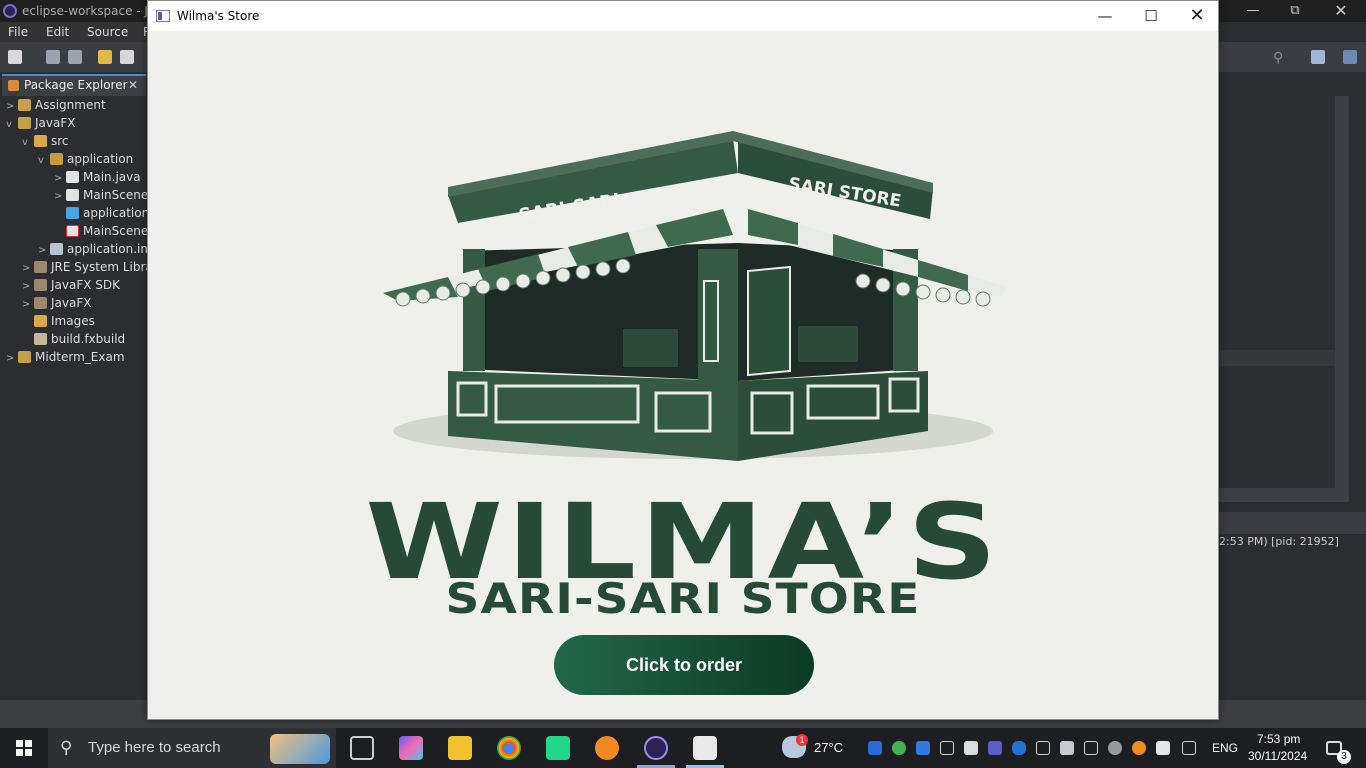  I want to click on maximize-button: ☐, so click(1151, 16).